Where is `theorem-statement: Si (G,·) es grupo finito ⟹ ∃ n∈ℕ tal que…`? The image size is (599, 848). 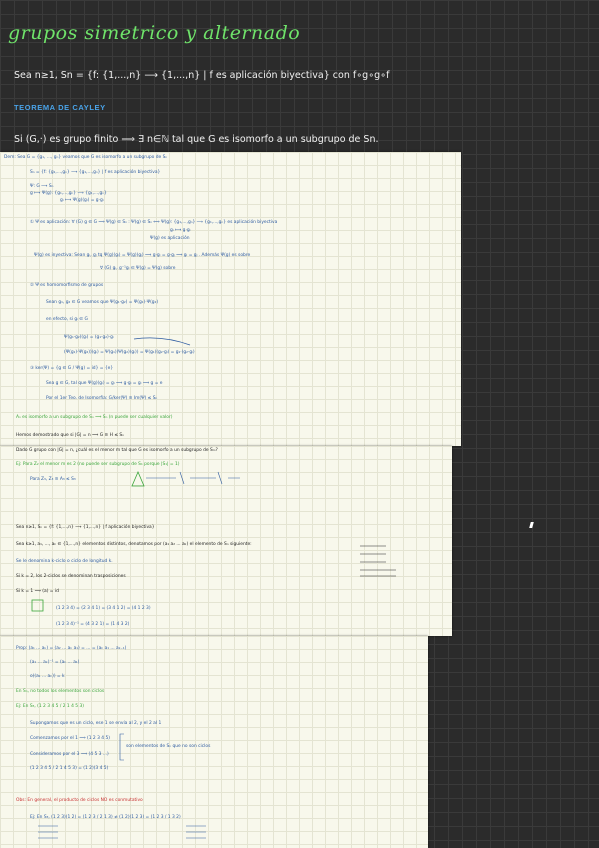
theorem-statement: Si (G,·) es grupo finito ⟹ ∃ n∈ℕ tal que… is located at coordinates (196, 139).